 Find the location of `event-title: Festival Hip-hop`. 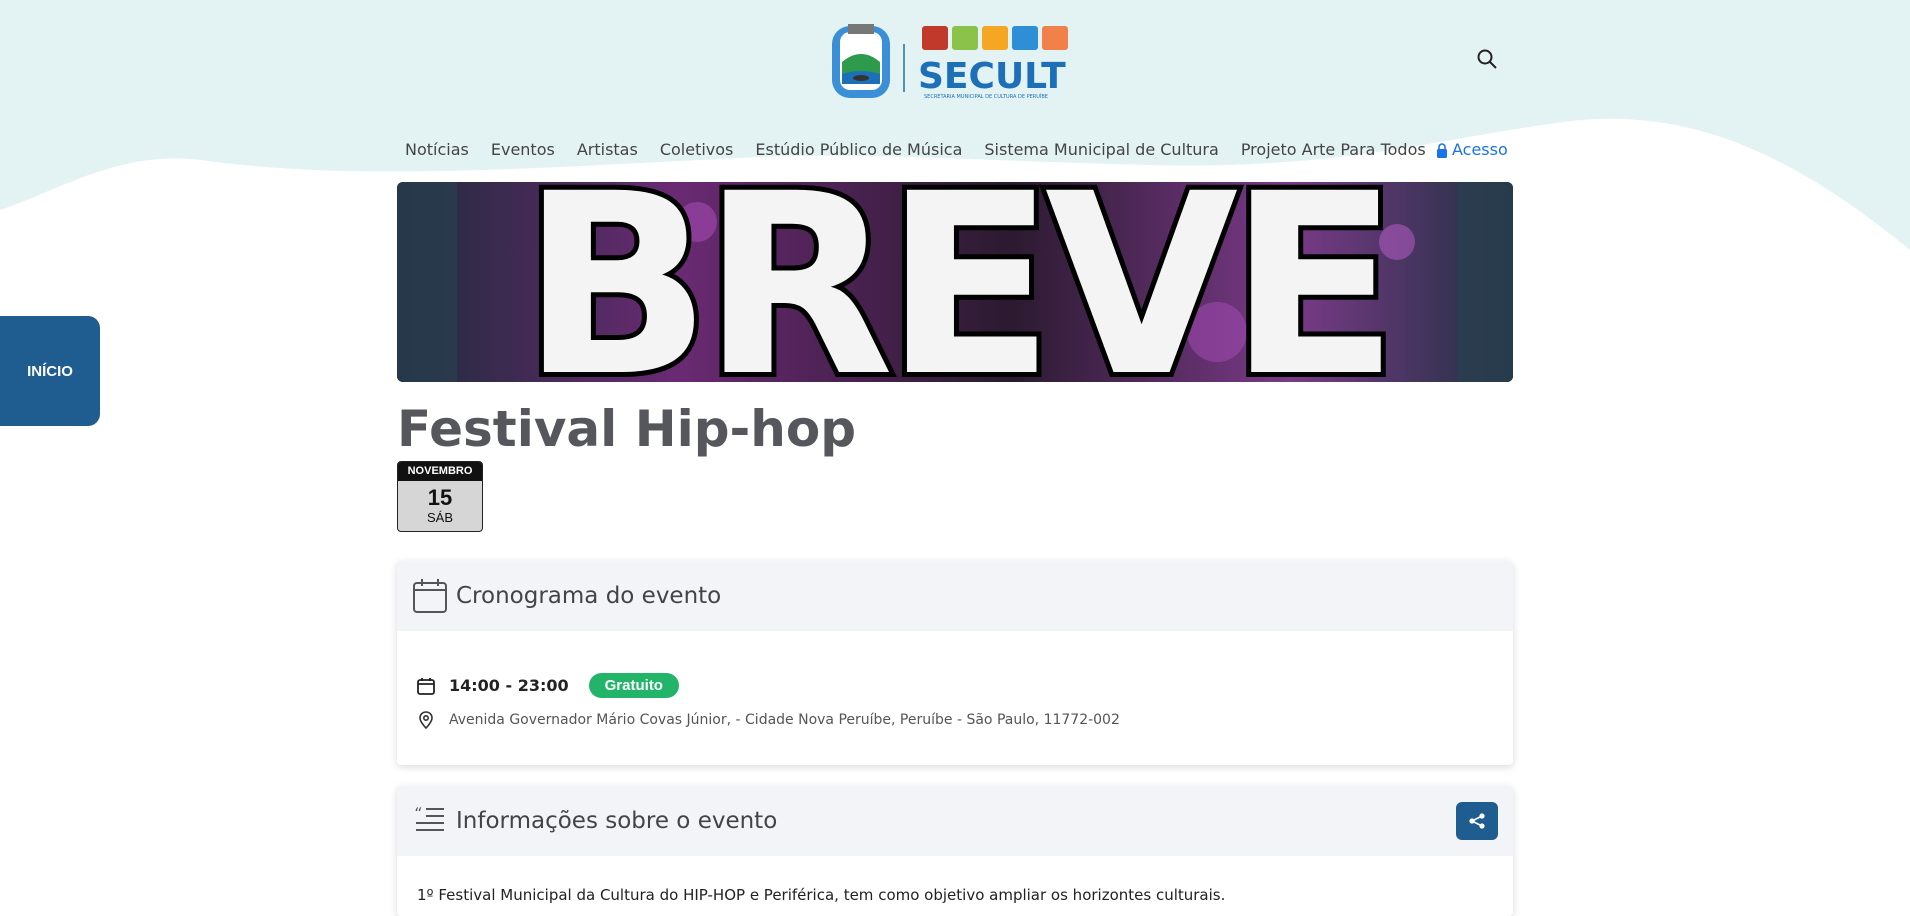

event-title: Festival Hip-hop is located at coordinates (626, 429).